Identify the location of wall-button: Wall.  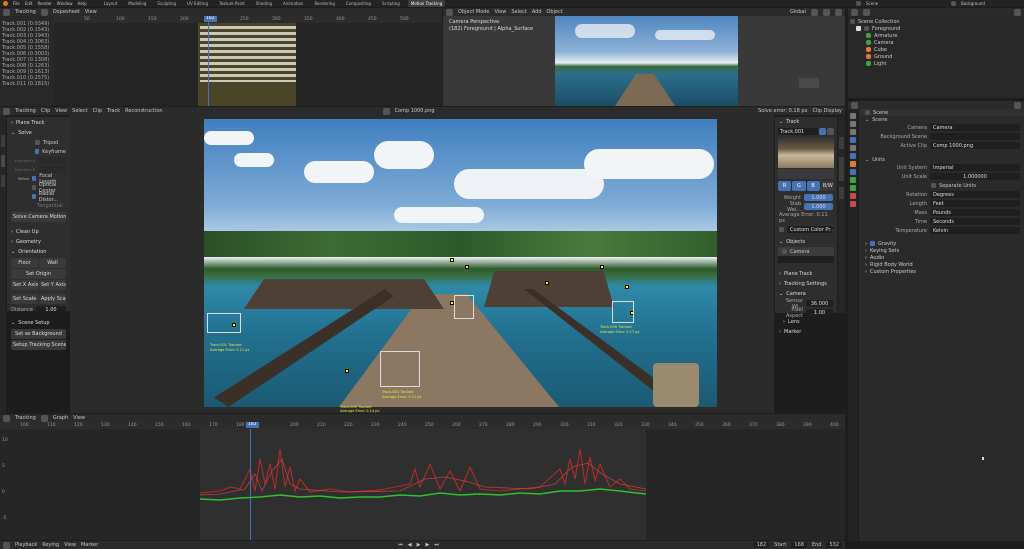
(52, 263).